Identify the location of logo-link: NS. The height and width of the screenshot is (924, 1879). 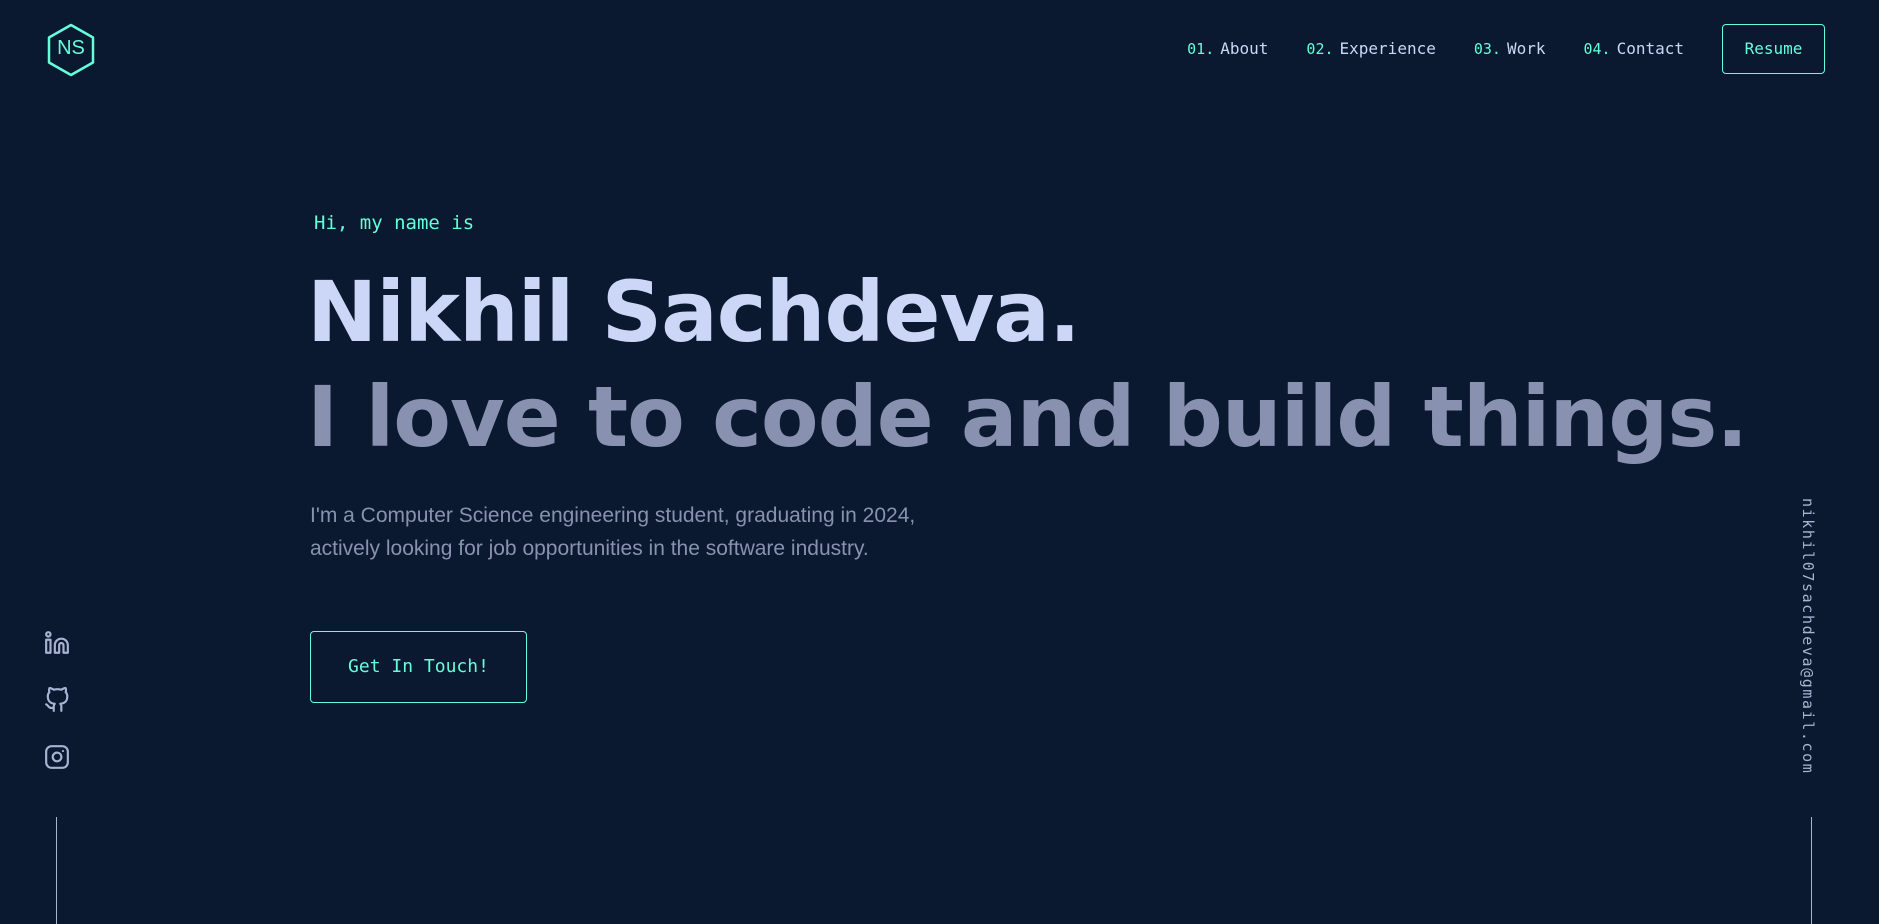
(71, 50).